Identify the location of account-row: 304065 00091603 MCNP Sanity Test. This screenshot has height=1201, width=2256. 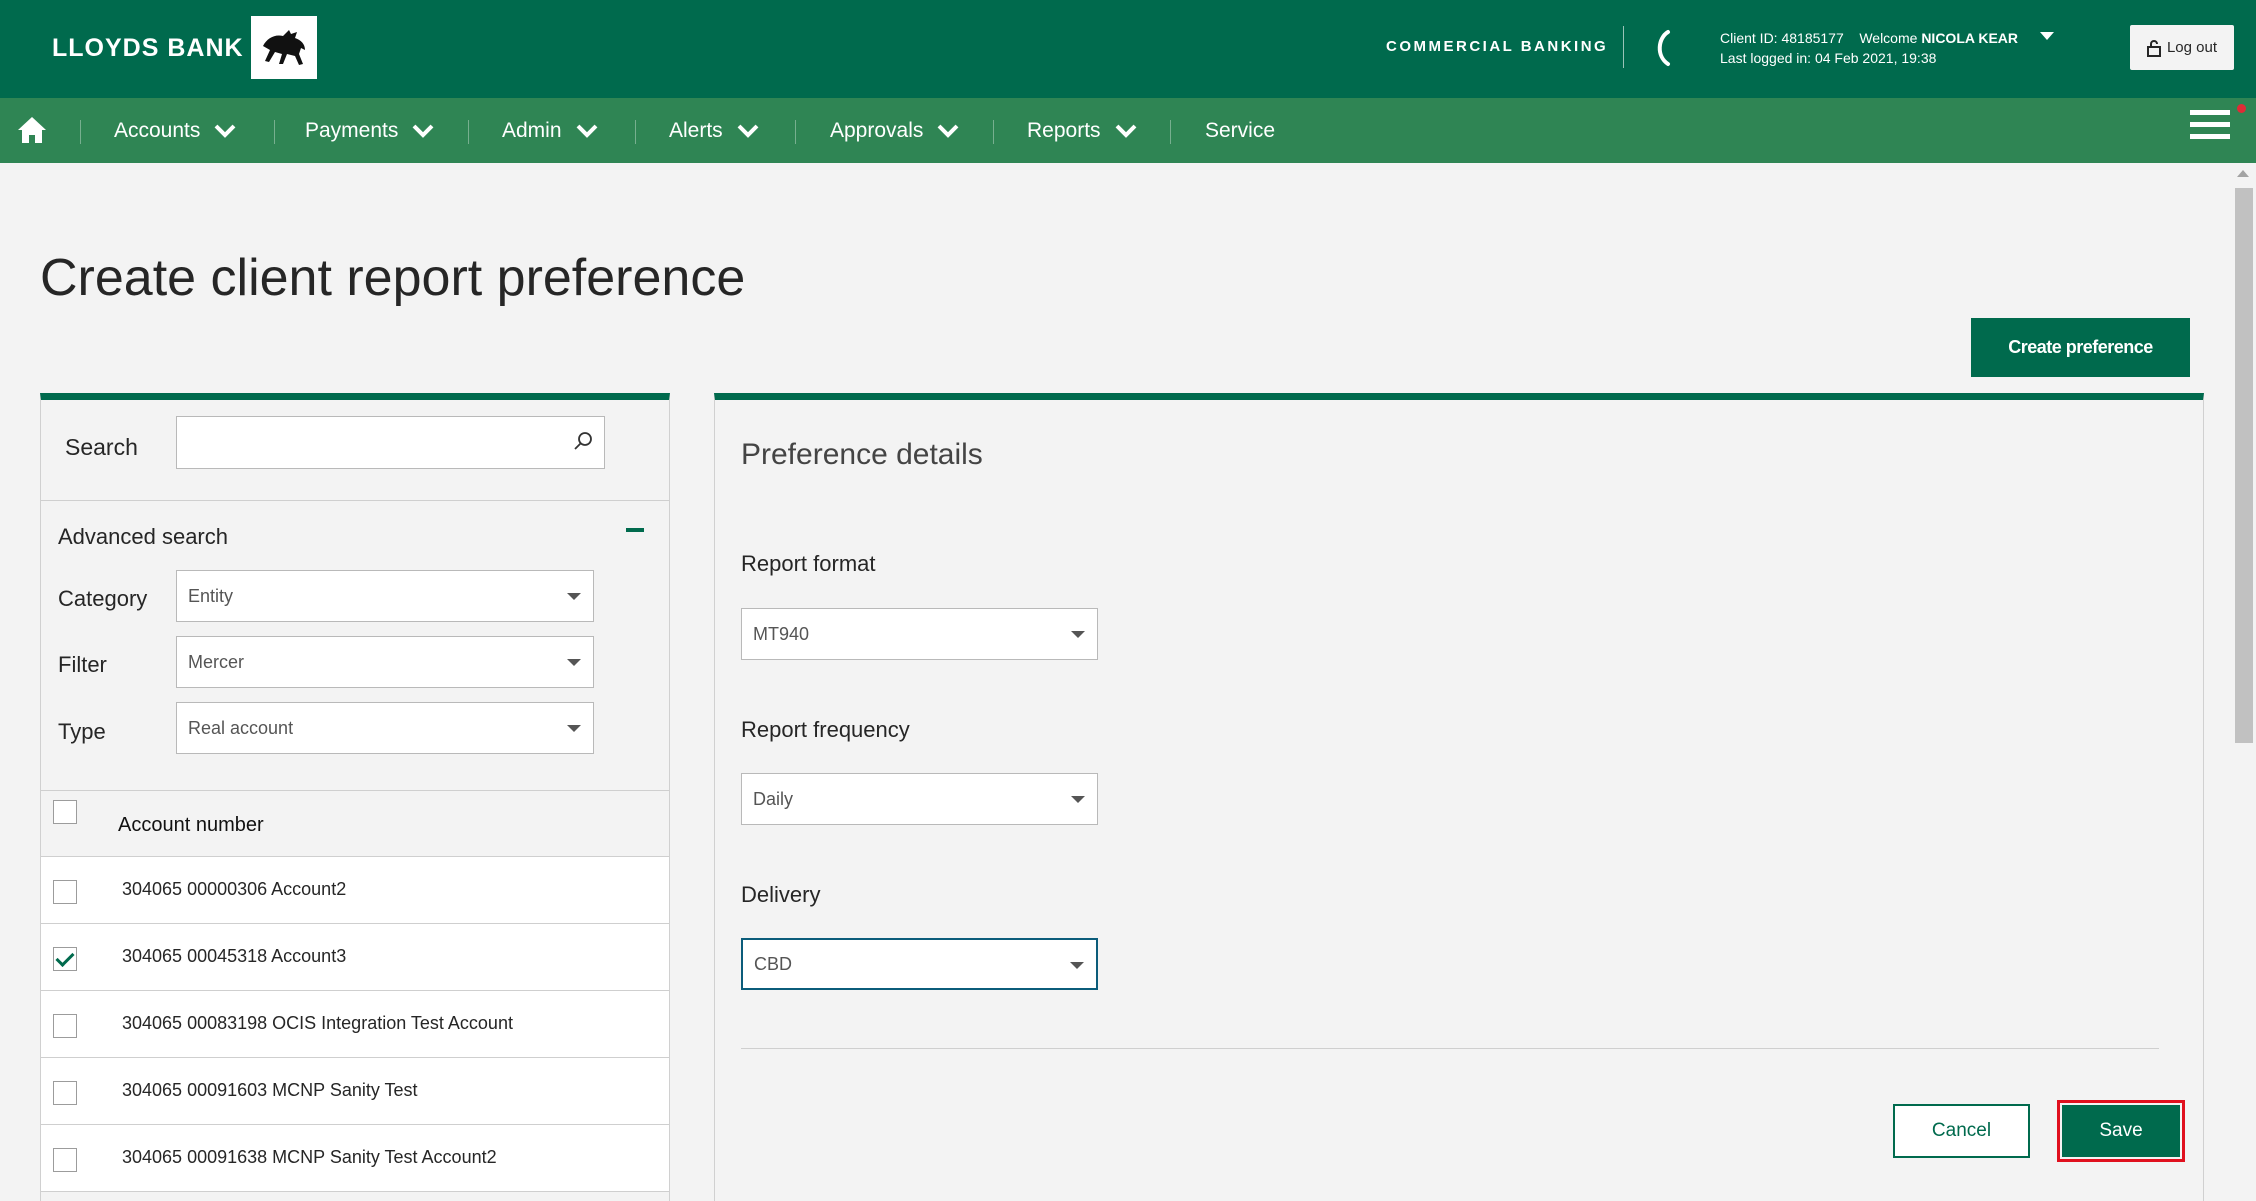
(355, 1091).